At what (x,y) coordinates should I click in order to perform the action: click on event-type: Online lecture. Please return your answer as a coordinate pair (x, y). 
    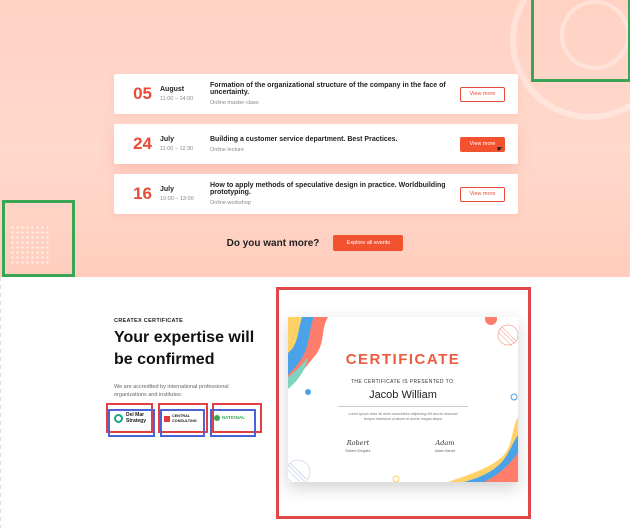
    Looking at the image, I should click on (227, 149).